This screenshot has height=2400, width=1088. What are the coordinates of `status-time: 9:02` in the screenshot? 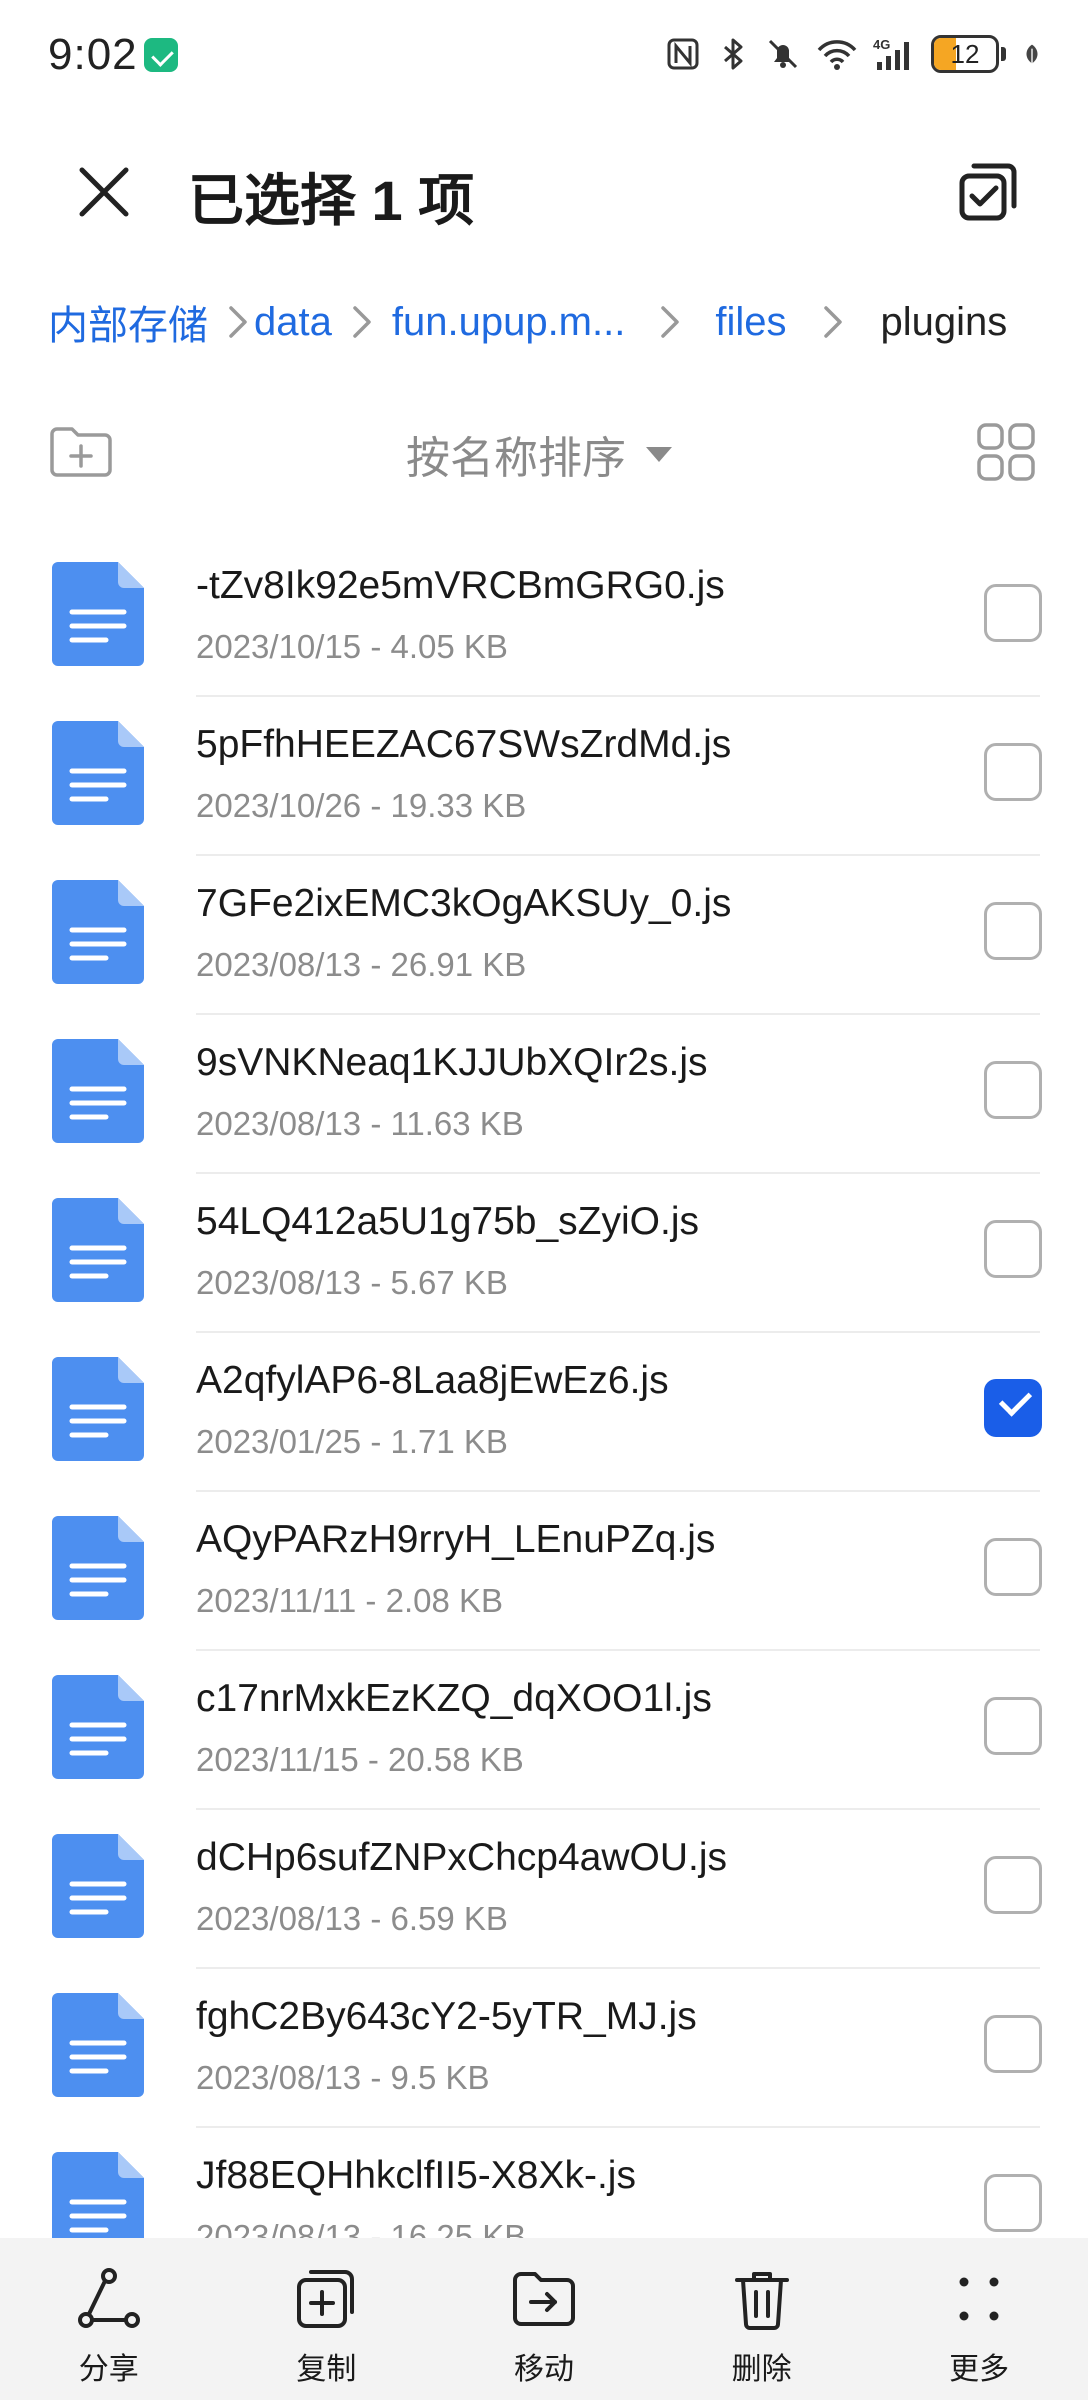 It's located at (93, 54).